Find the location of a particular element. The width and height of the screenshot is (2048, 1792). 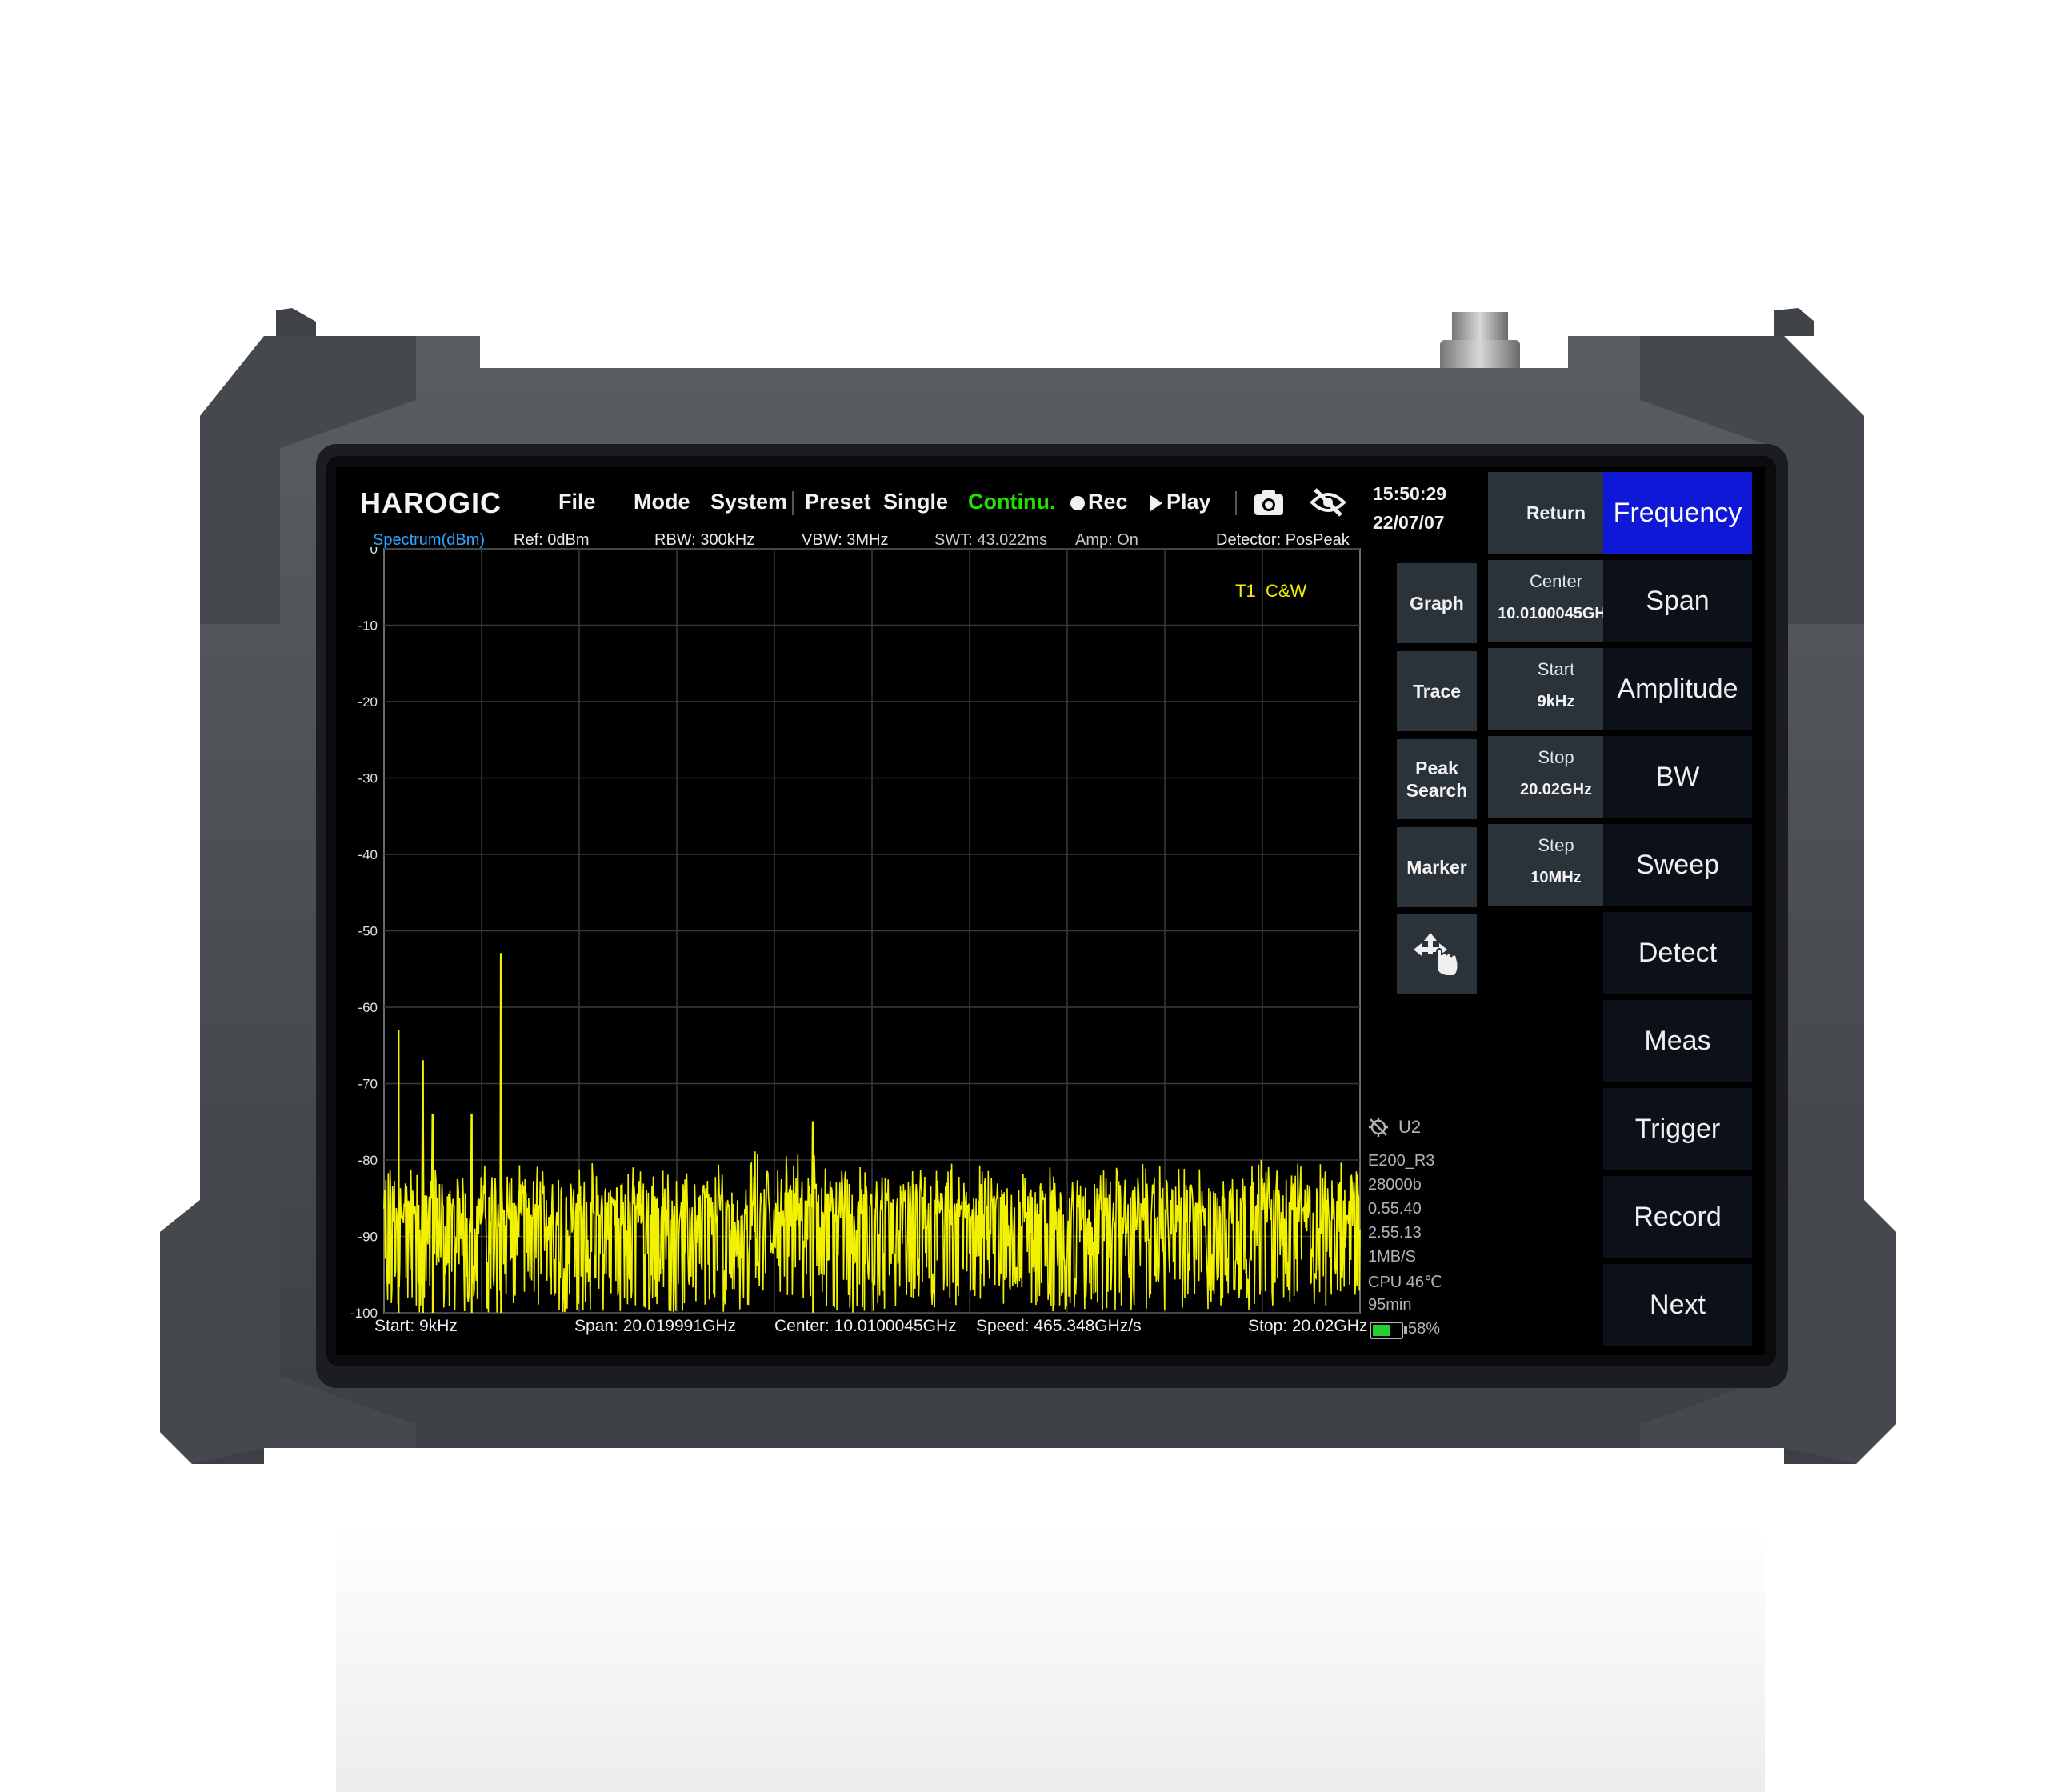

menu-amplitude: Amplitude is located at coordinates (1677, 689).